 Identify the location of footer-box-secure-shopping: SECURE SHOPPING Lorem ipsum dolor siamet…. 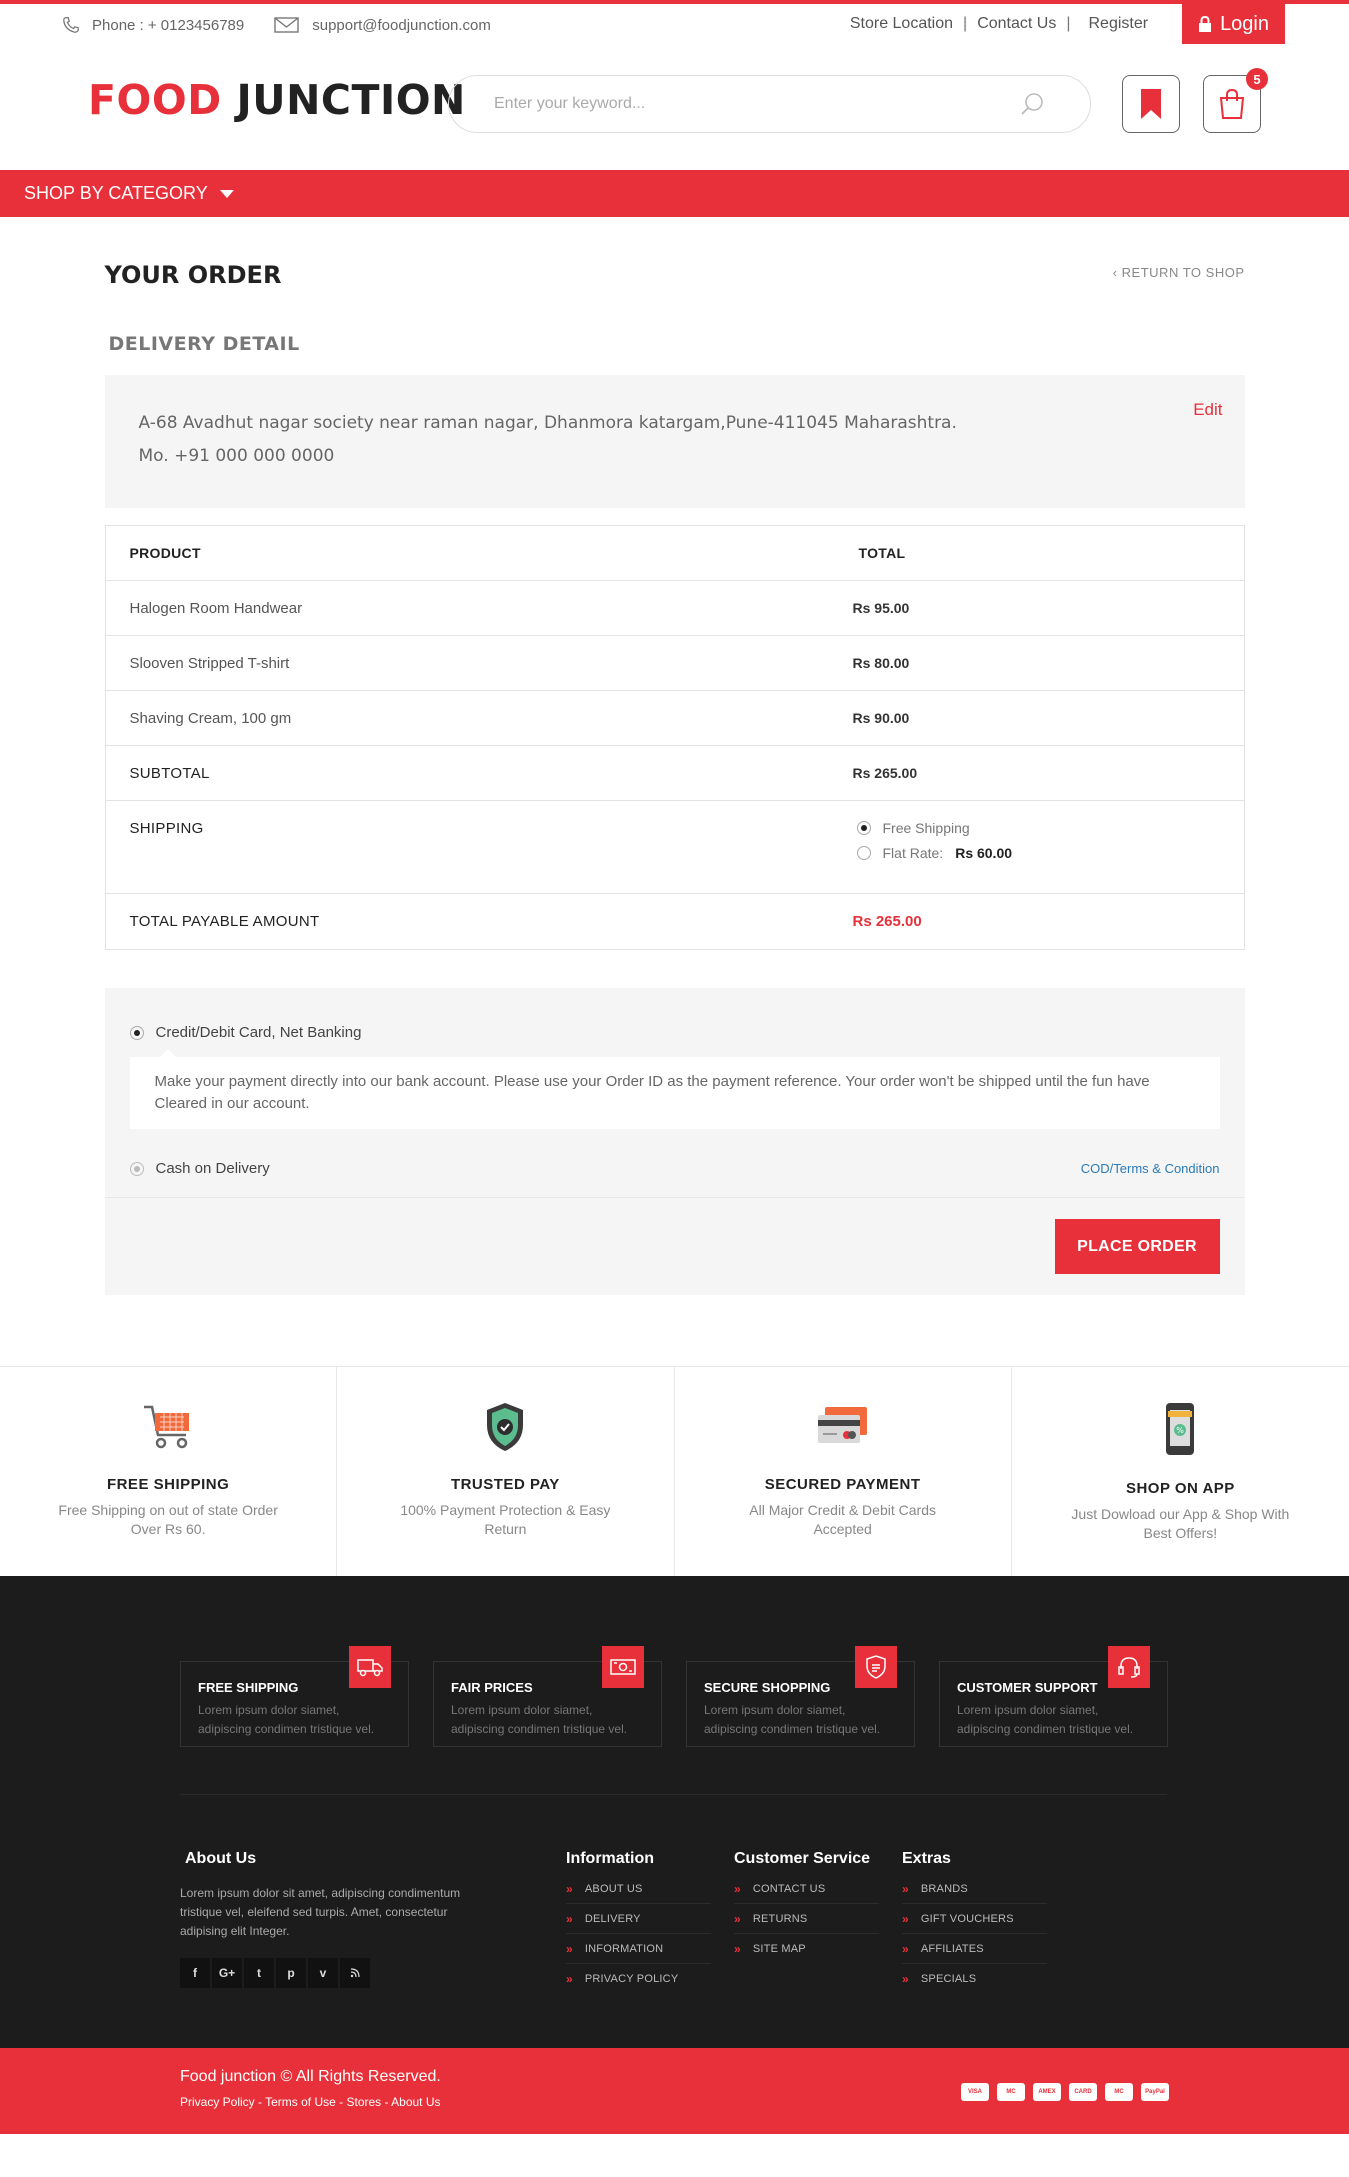
(800, 1696).